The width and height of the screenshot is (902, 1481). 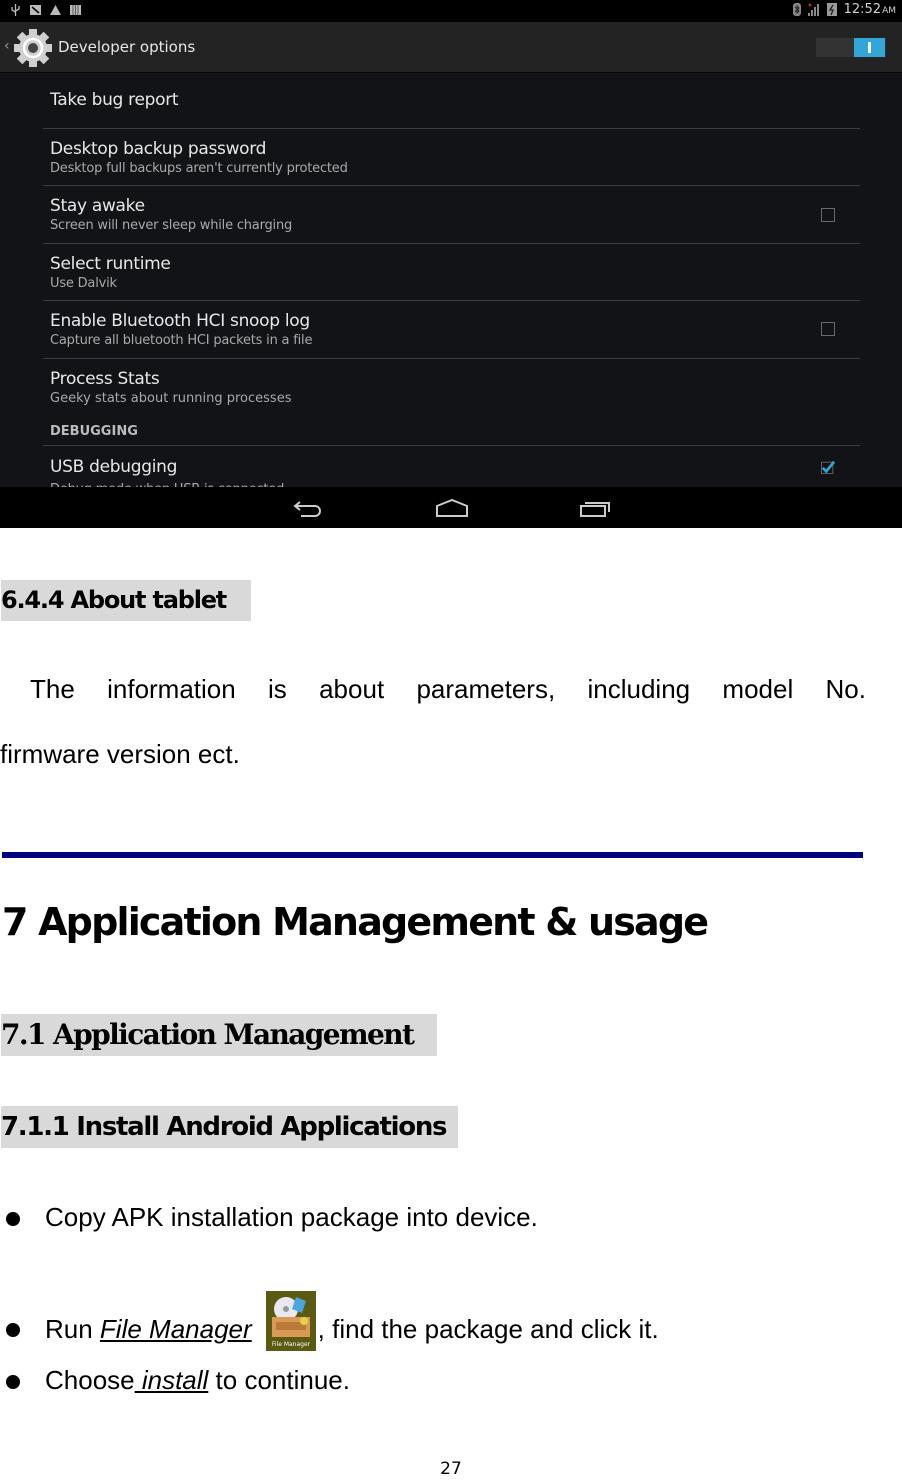 What do you see at coordinates (279, 1380) in the screenshot?
I see `bullet-text-post: to continue.` at bounding box center [279, 1380].